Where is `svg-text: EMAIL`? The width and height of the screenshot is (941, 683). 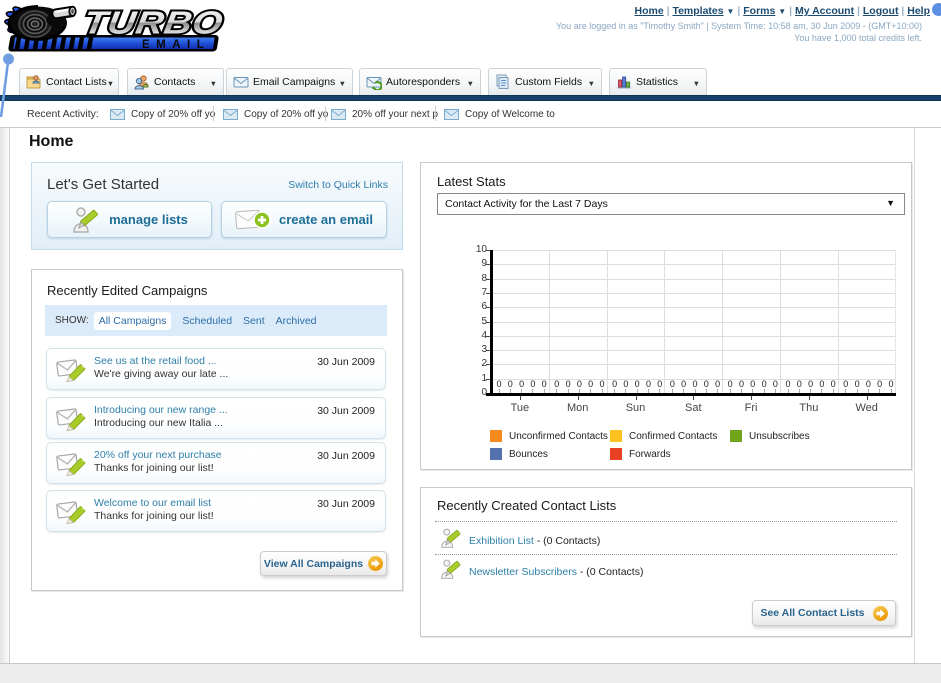
svg-text: EMAIL is located at coordinates (176, 45).